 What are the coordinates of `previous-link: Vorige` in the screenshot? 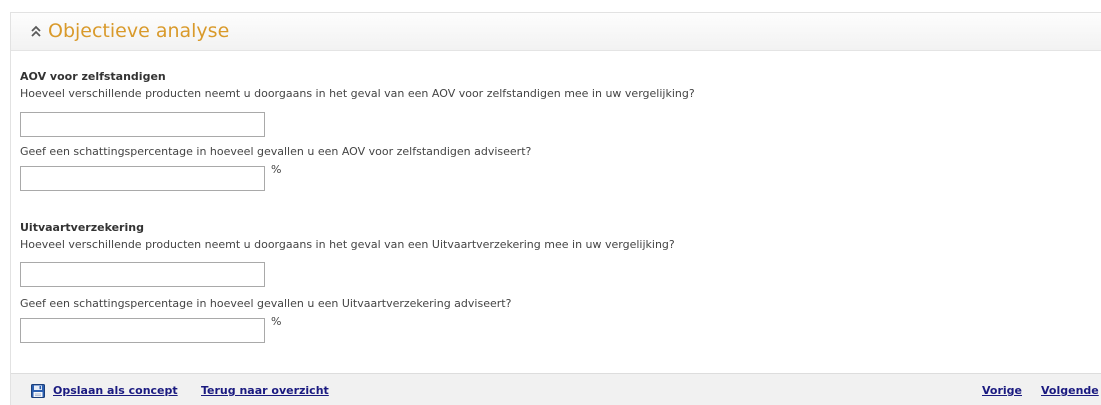 It's located at (1002, 391).